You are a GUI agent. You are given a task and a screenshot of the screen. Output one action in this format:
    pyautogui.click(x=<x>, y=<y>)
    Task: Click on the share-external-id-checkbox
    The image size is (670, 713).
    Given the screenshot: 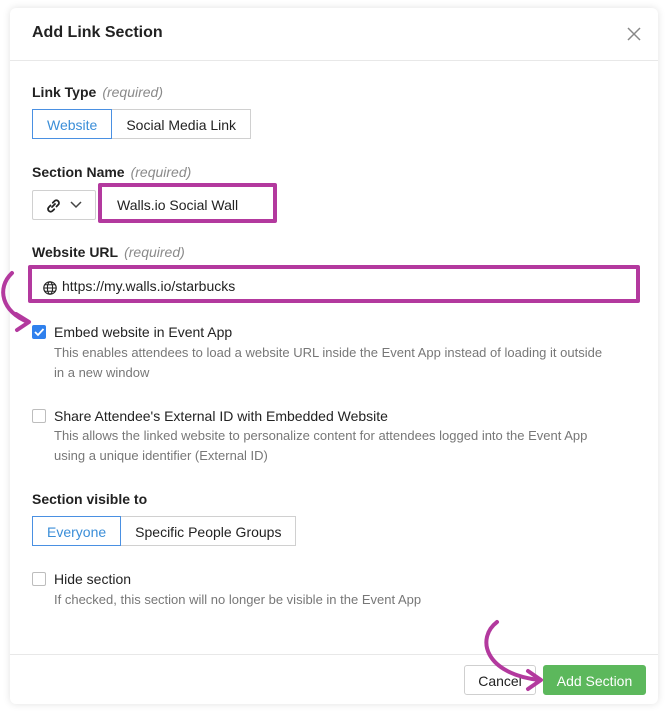 What is the action you would take?
    pyautogui.click(x=39, y=416)
    